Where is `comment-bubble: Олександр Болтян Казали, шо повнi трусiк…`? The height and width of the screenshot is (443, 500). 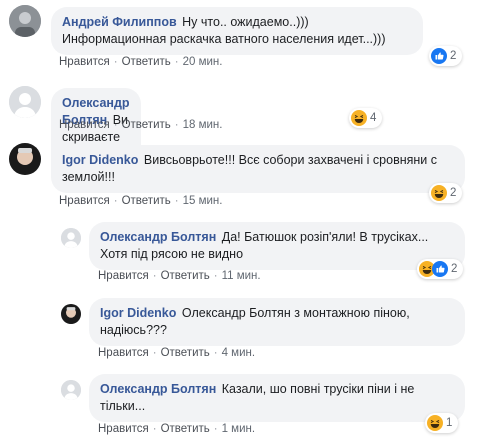
comment-bubble: Олександр Болтян Казали, шо повнi трусiк… is located at coordinates (277, 398).